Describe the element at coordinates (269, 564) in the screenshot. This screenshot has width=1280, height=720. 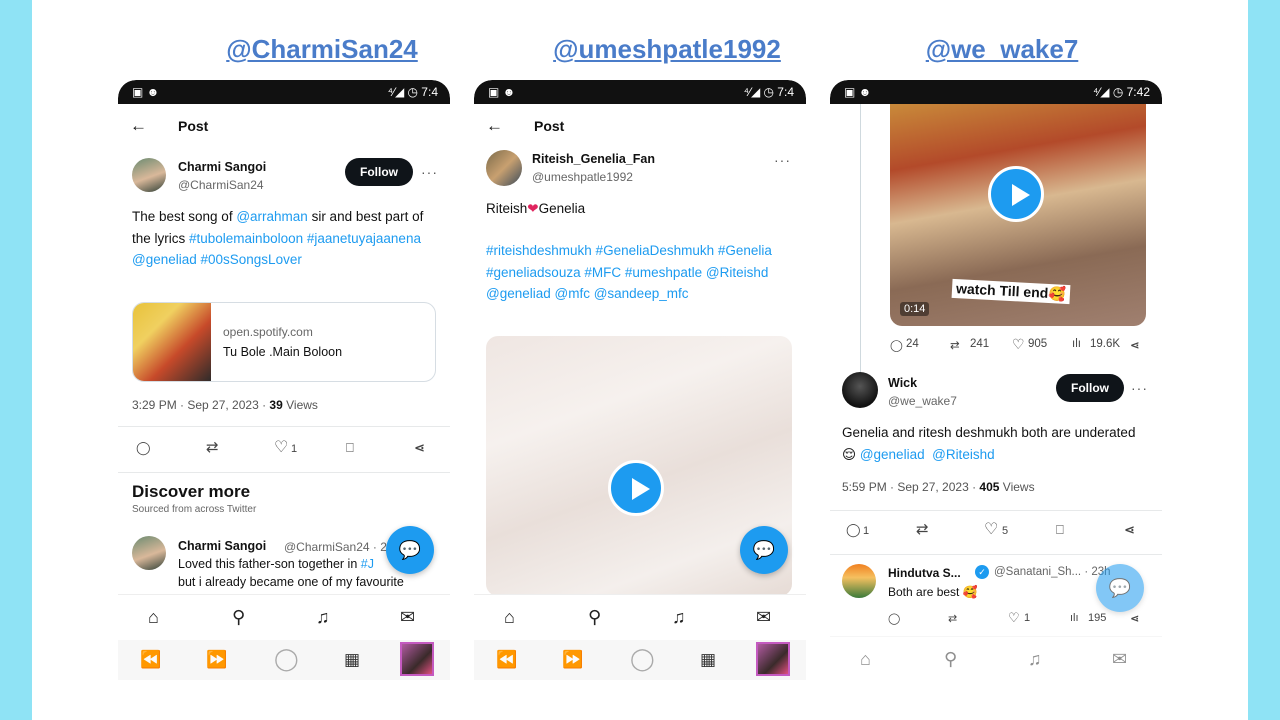
I see `reply-text-part: Loved this father-son together in` at that location.